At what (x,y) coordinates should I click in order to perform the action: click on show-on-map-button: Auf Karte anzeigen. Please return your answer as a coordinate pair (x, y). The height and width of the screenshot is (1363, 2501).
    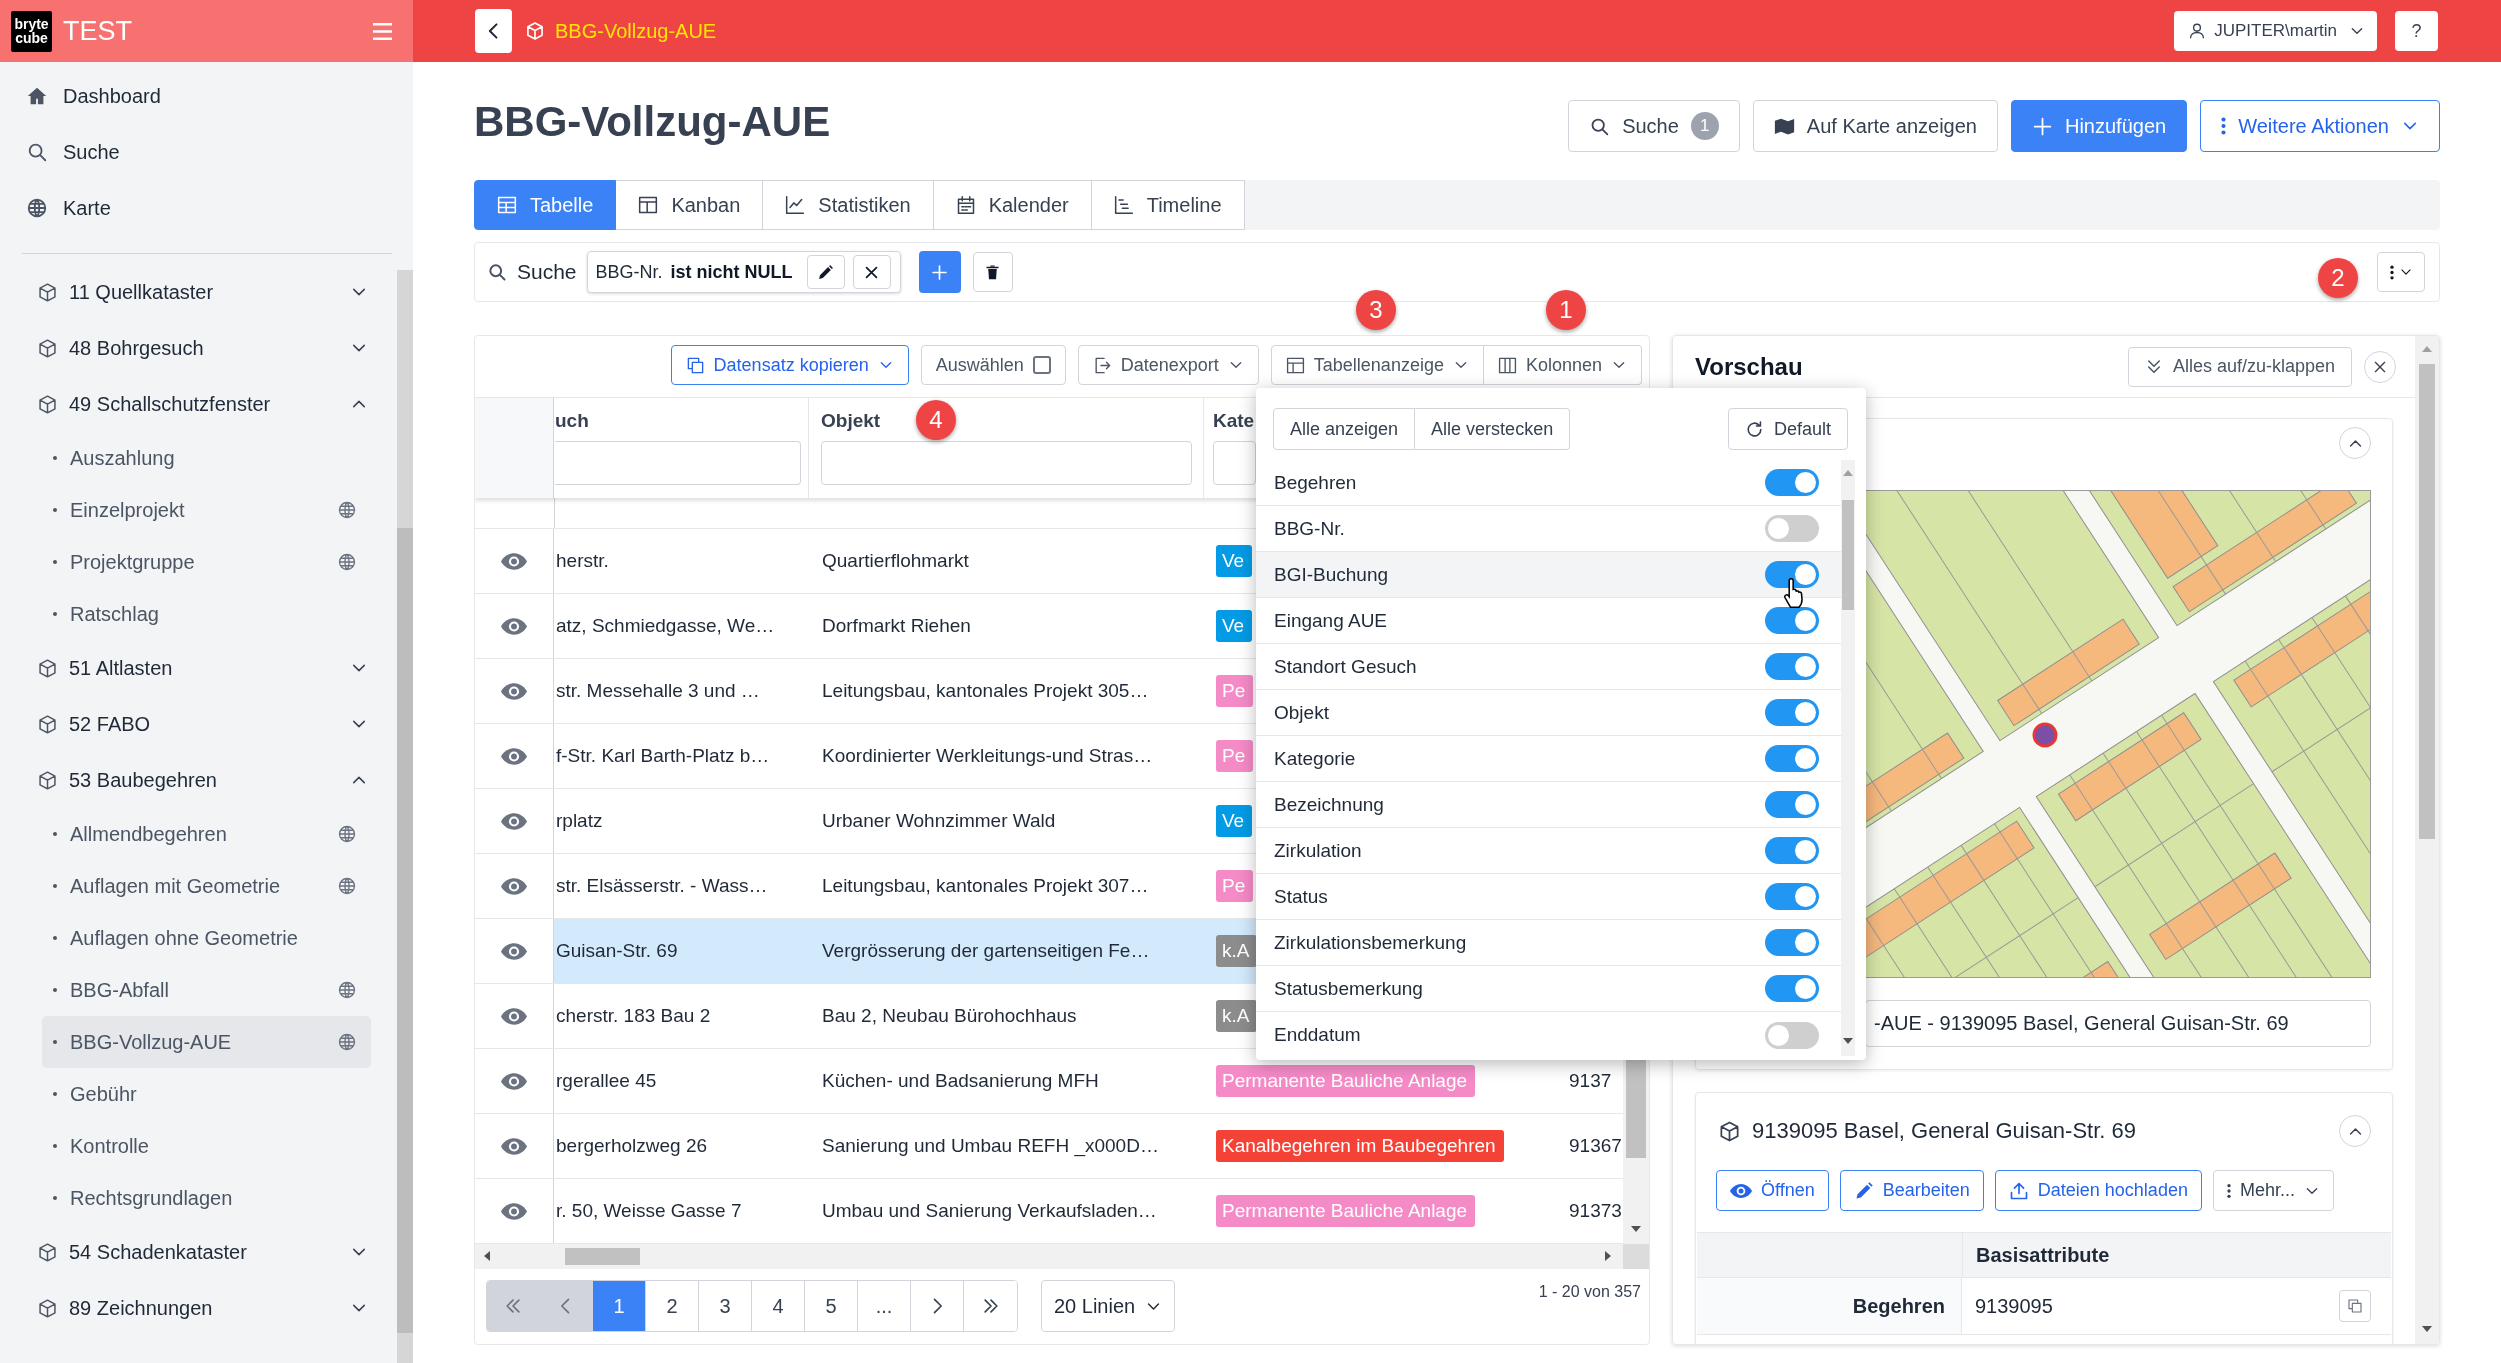
    Looking at the image, I should click on (1875, 126).